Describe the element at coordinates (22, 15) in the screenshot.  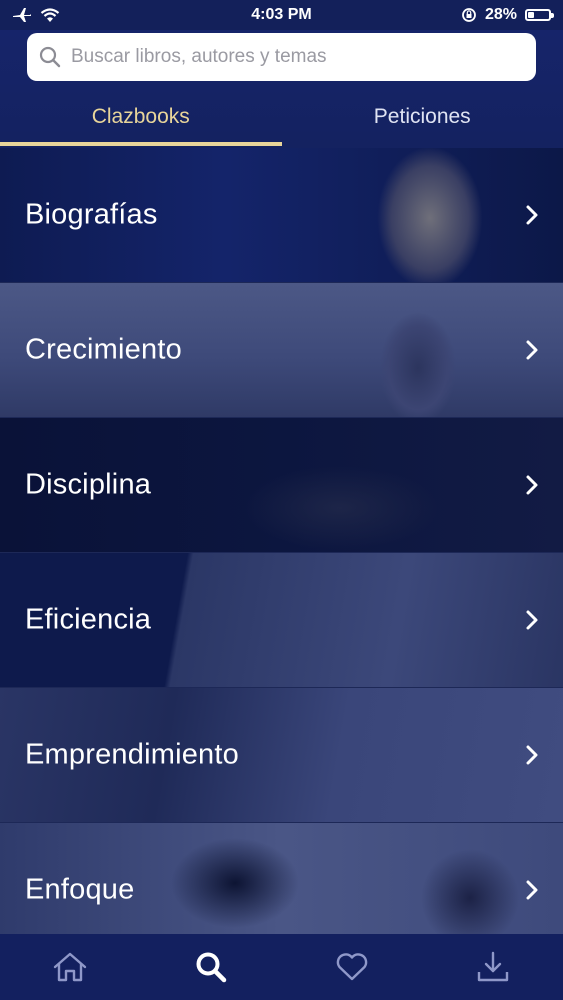
I see `airplane-icon` at that location.